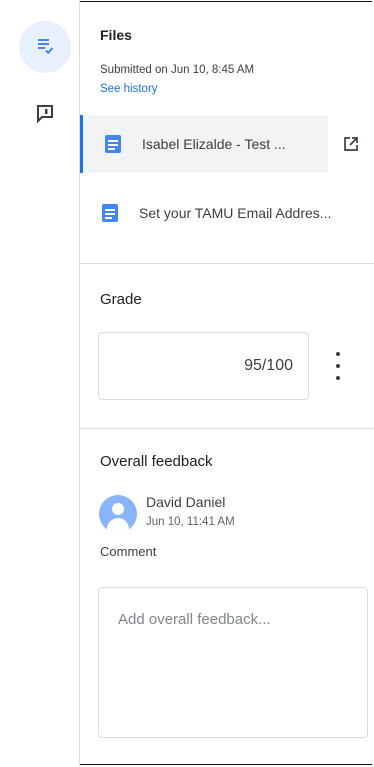  Describe the element at coordinates (118, 514) in the screenshot. I see `avatar` at that location.